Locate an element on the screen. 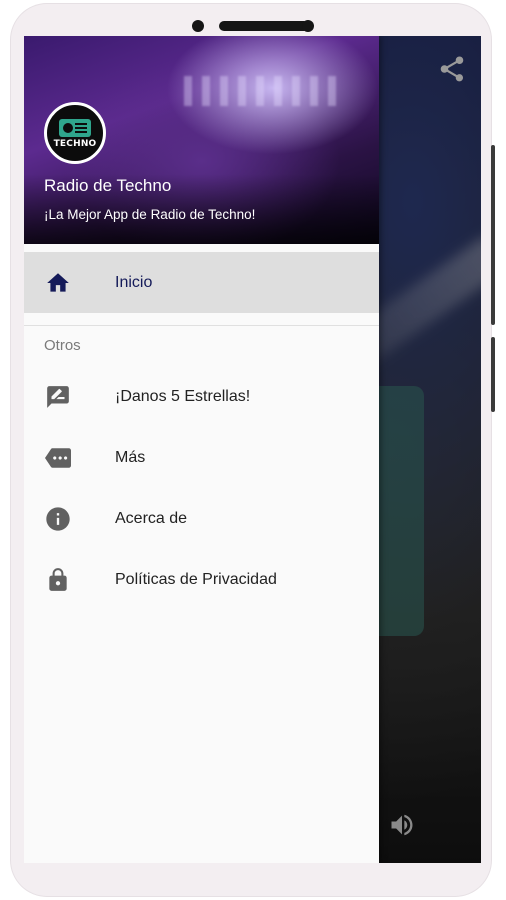 This screenshot has width=506, height=900. menu-item-label: Más is located at coordinates (130, 457).